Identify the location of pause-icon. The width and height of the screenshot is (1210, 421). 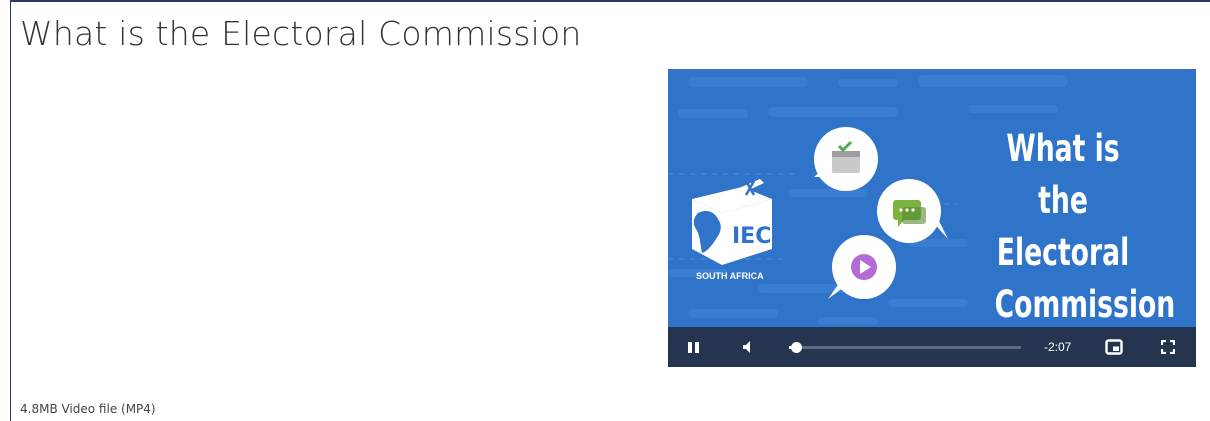
(693, 347).